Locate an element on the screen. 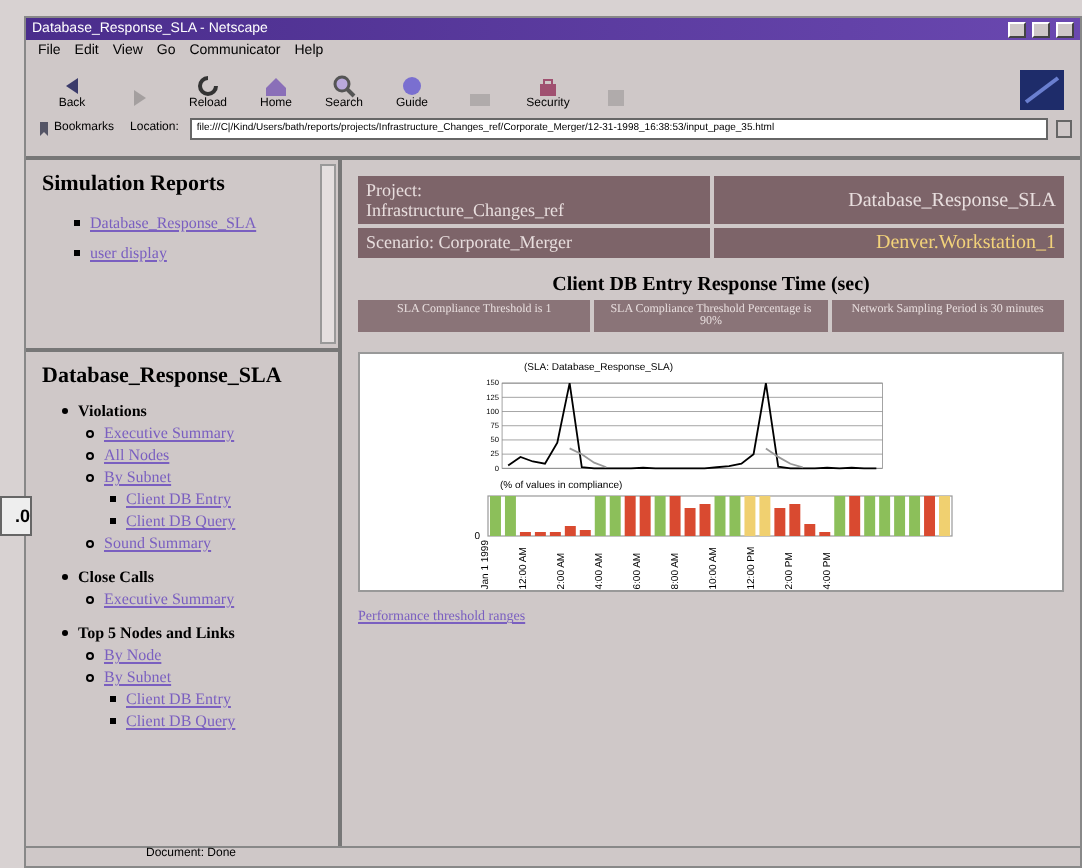 The width and height of the screenshot is (1082, 868). scenario-cell: Scenario: Corporate_Merger is located at coordinates (533, 243).